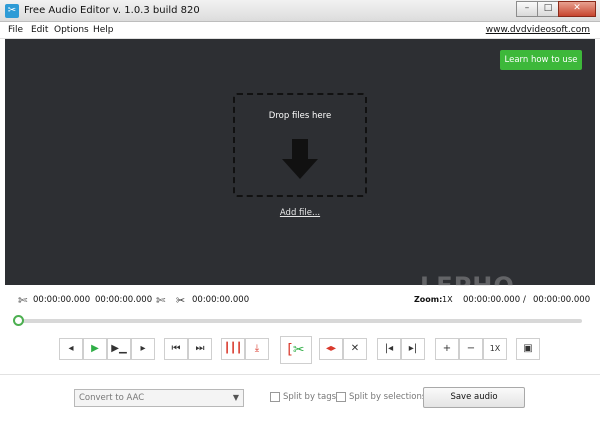 This screenshot has width=600, height=424. I want to click on download-arrow-icon, so click(300, 159).